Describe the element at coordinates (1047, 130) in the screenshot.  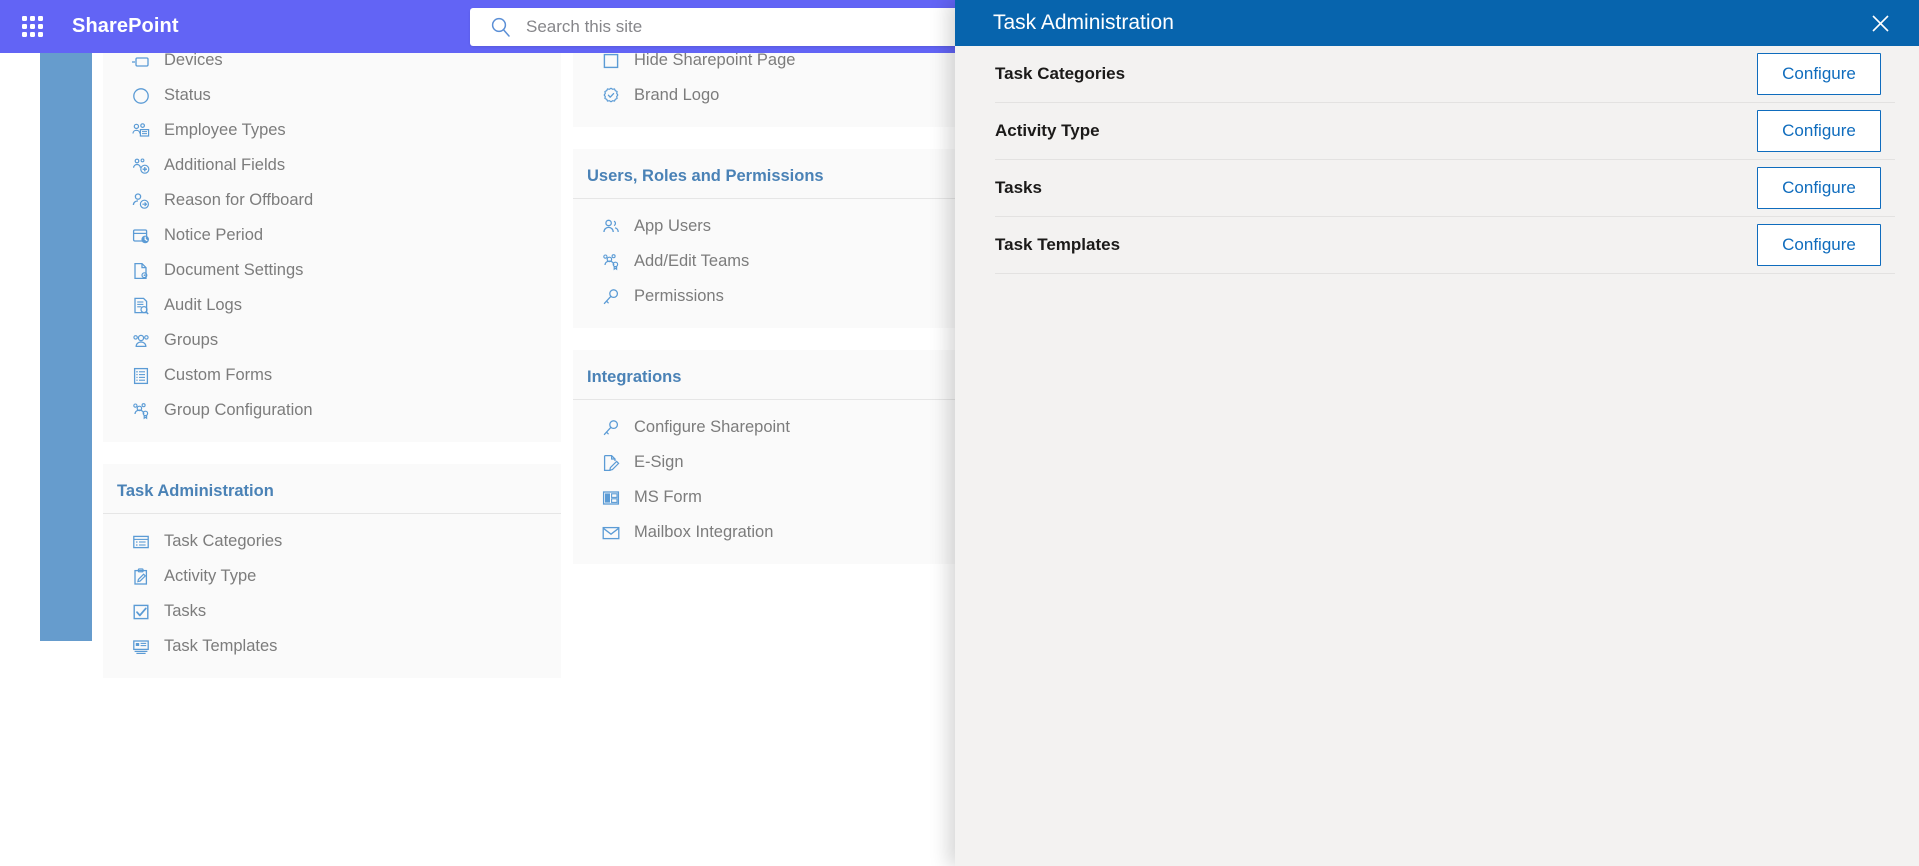
I see `row-label: Activity Type` at that location.